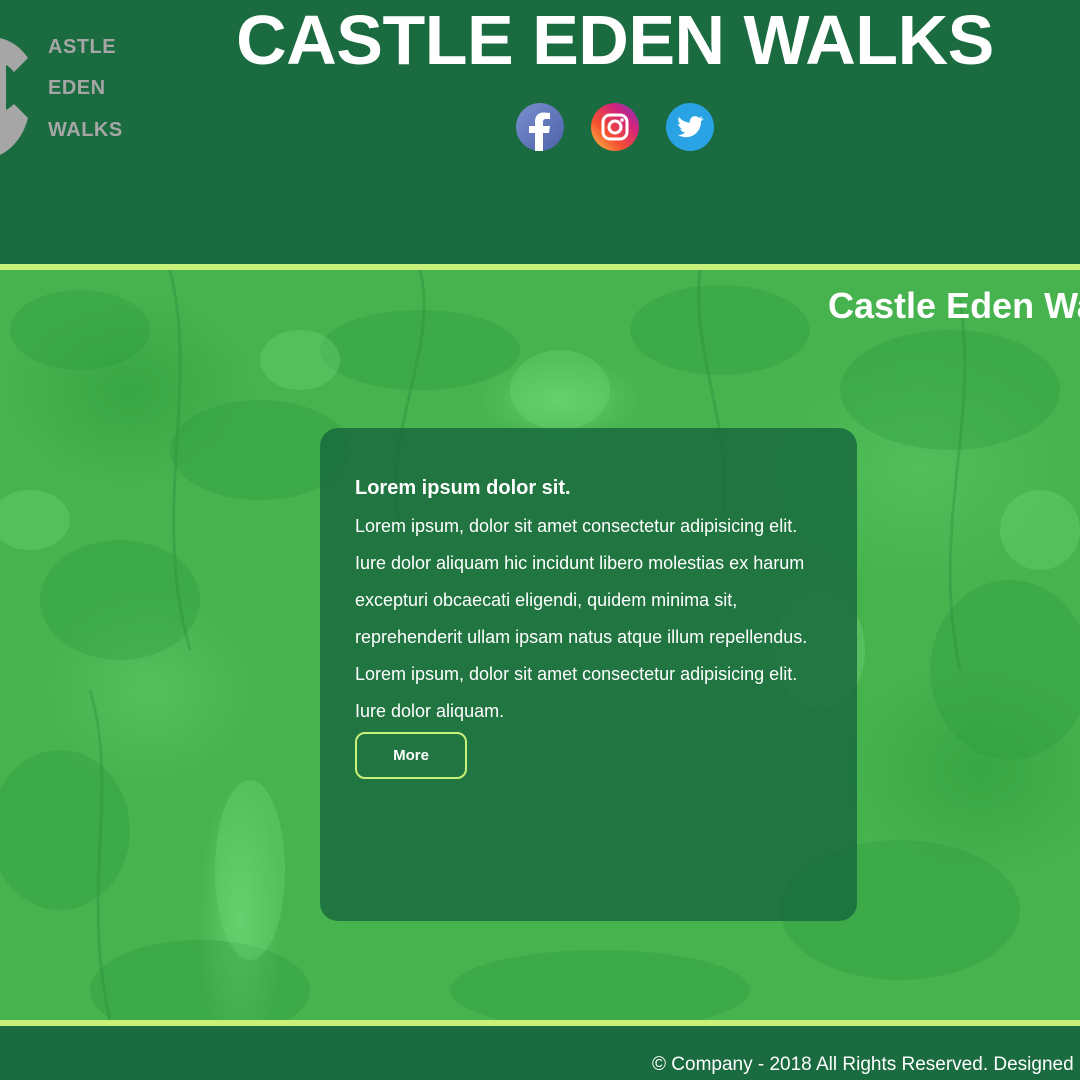 The image size is (1080, 1080). What do you see at coordinates (77, 88) in the screenshot?
I see `logo-text-line: EDEN` at bounding box center [77, 88].